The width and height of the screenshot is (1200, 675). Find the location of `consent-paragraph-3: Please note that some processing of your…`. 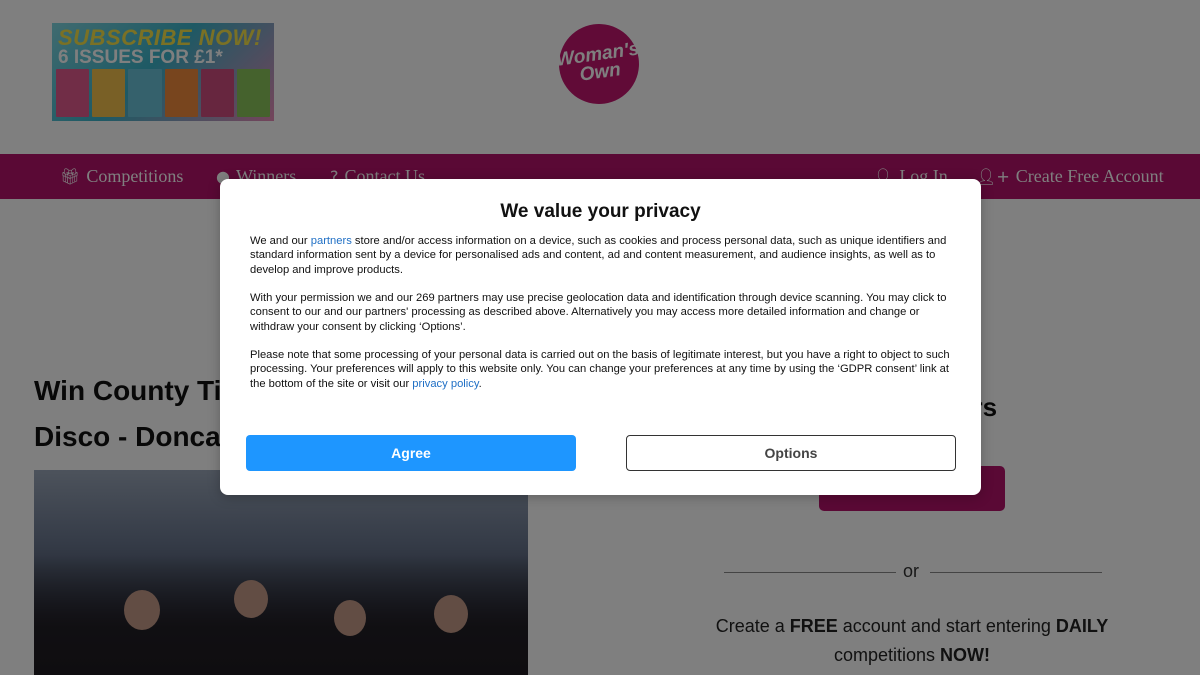

consent-paragraph-3: Please note that some processing of your… is located at coordinates (602, 369).